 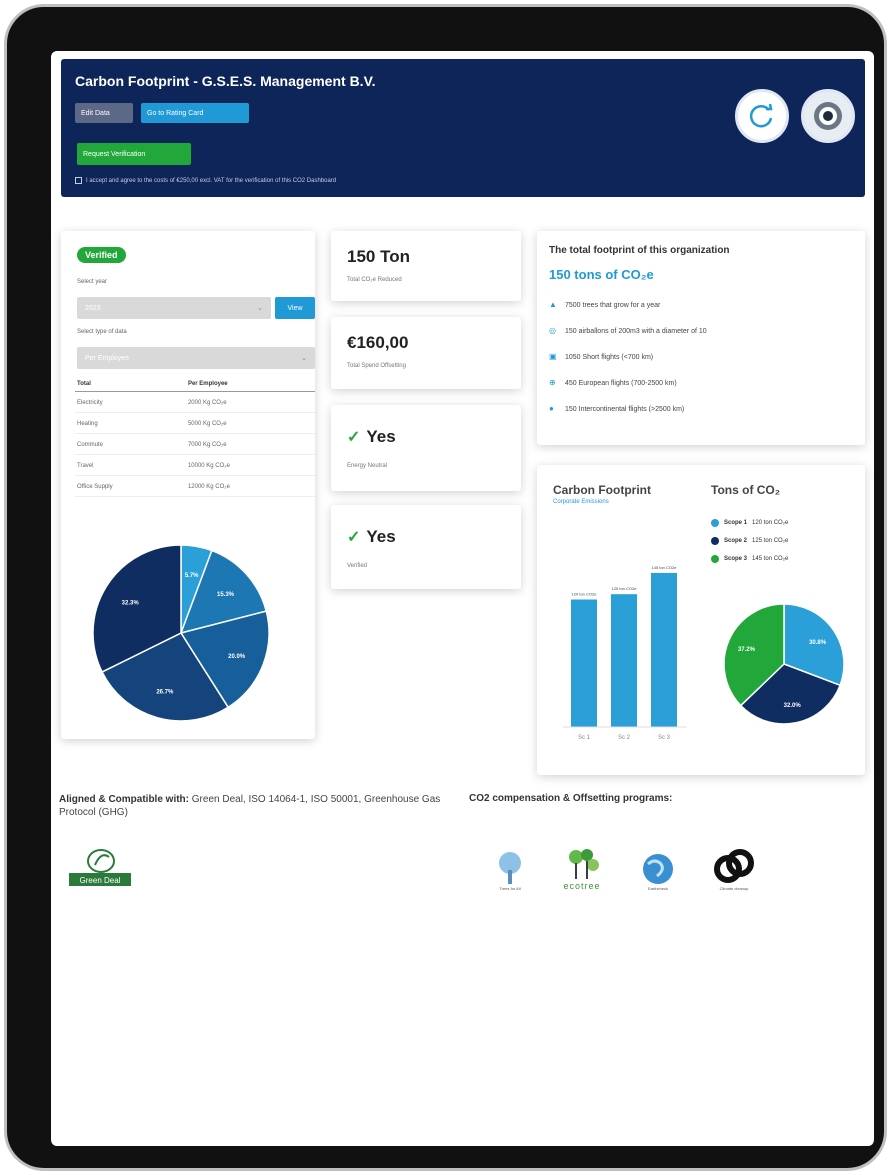 I want to click on table-cell: 2000 Kg CO₂e, so click(x=250, y=402).